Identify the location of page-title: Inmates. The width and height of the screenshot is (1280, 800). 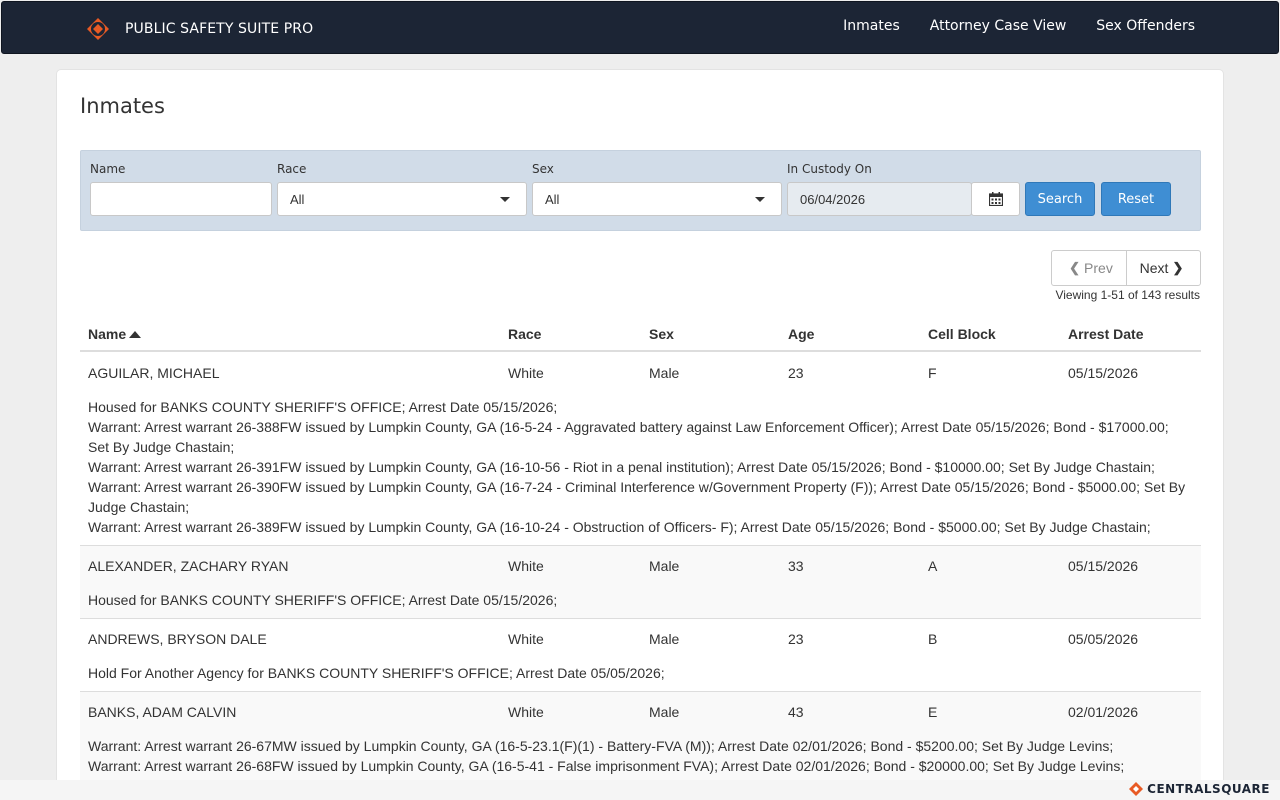
(122, 106).